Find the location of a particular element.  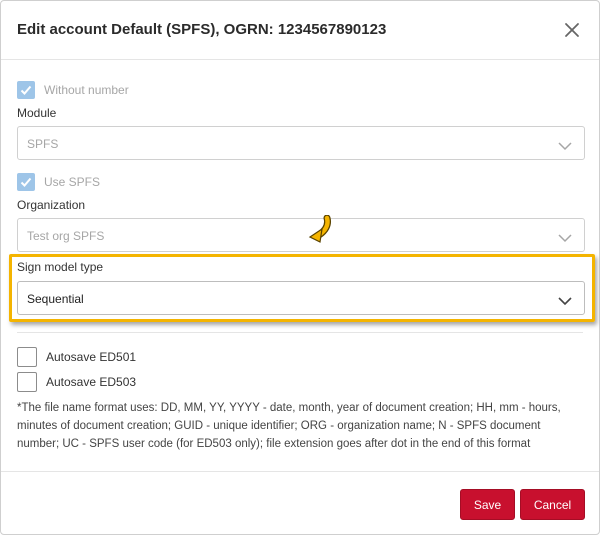

autosave-ed503-checkbox: Autosave ED503 is located at coordinates (76, 382).